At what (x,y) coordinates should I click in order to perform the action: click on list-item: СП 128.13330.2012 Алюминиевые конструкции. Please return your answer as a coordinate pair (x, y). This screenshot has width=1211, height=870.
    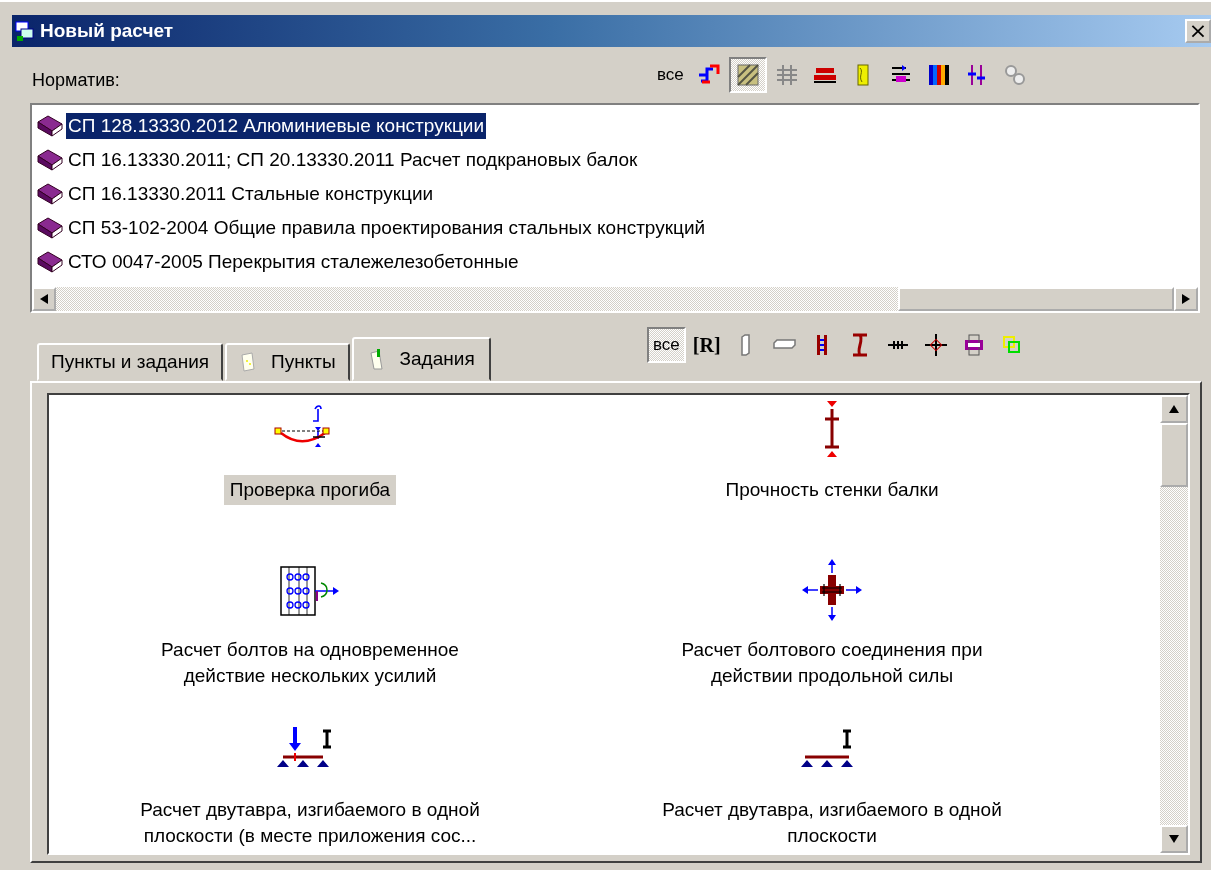
    Looking at the image, I should click on (617, 126).